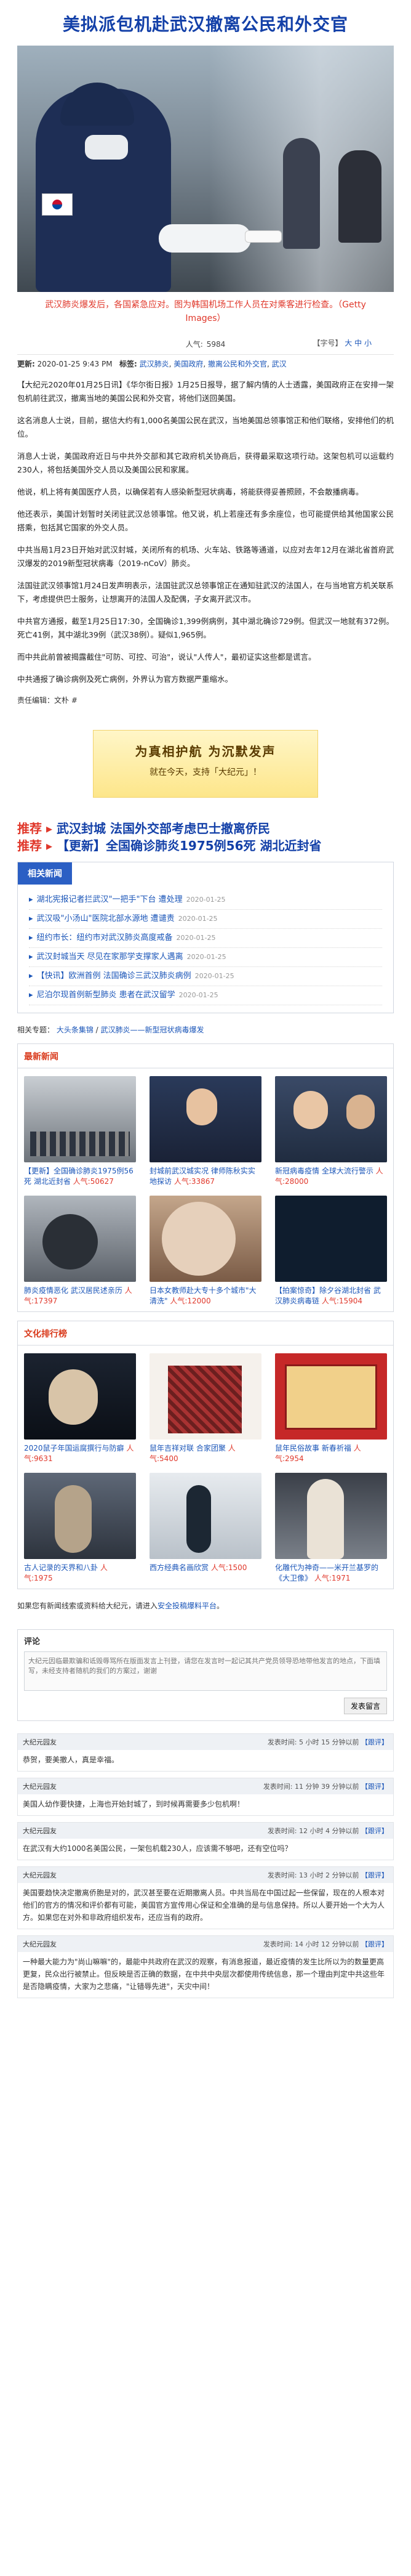 The height and width of the screenshot is (2576, 411). Describe the element at coordinates (279, 364) in the screenshot. I see `tag-link: 武汉` at that location.